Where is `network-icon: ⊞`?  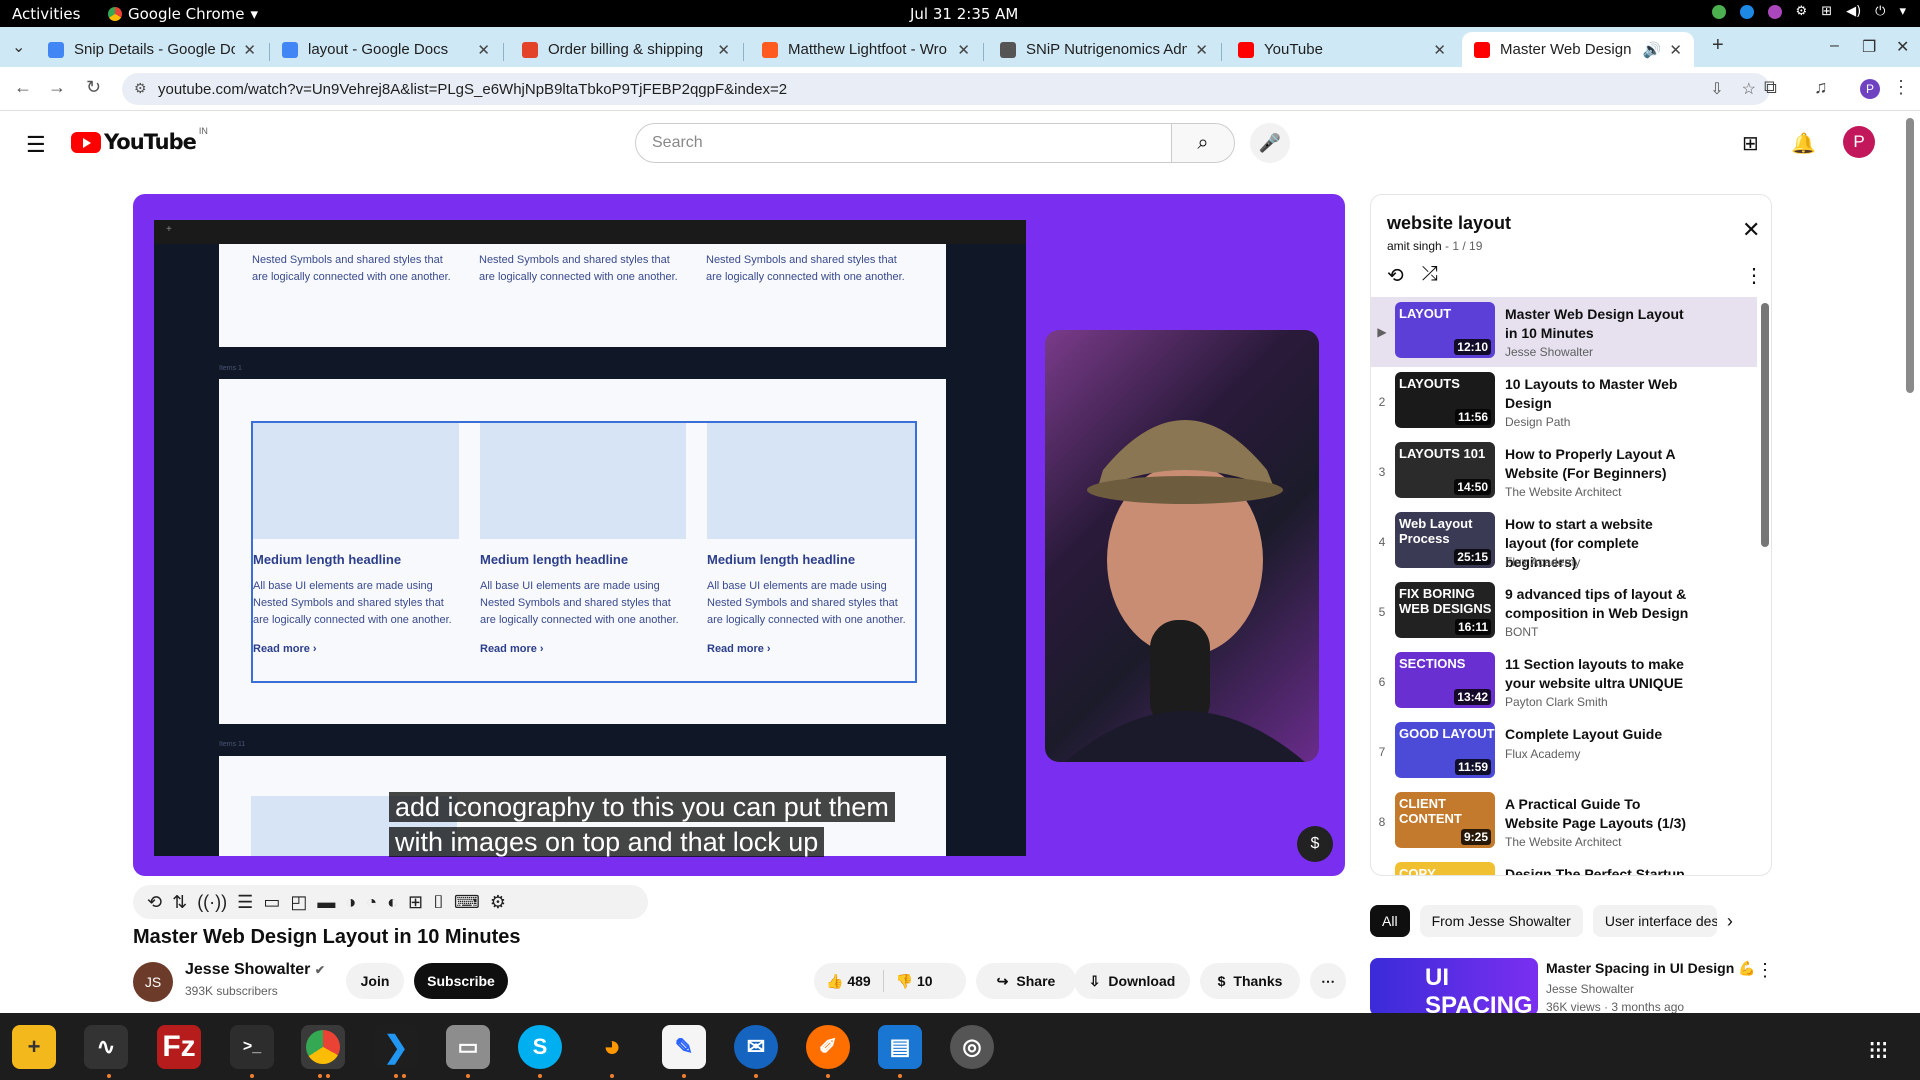 network-icon: ⊞ is located at coordinates (1826, 11).